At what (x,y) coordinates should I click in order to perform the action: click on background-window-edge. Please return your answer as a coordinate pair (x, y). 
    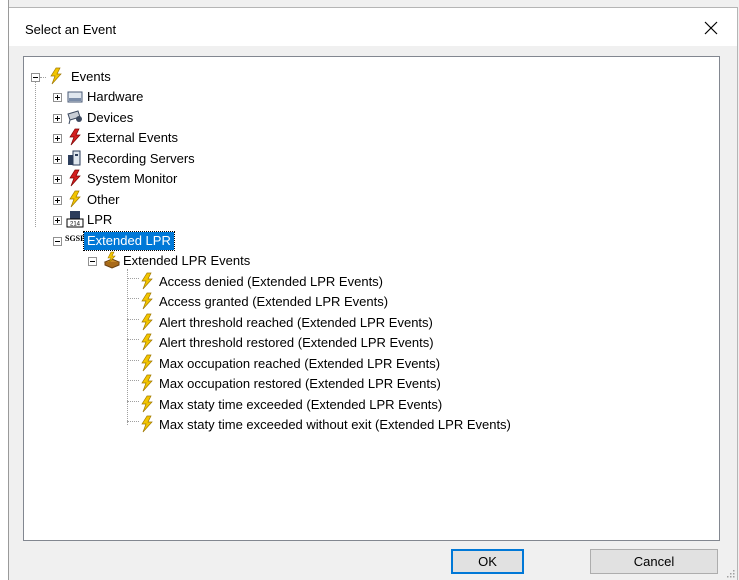
    Looking at the image, I should click on (4, 290).